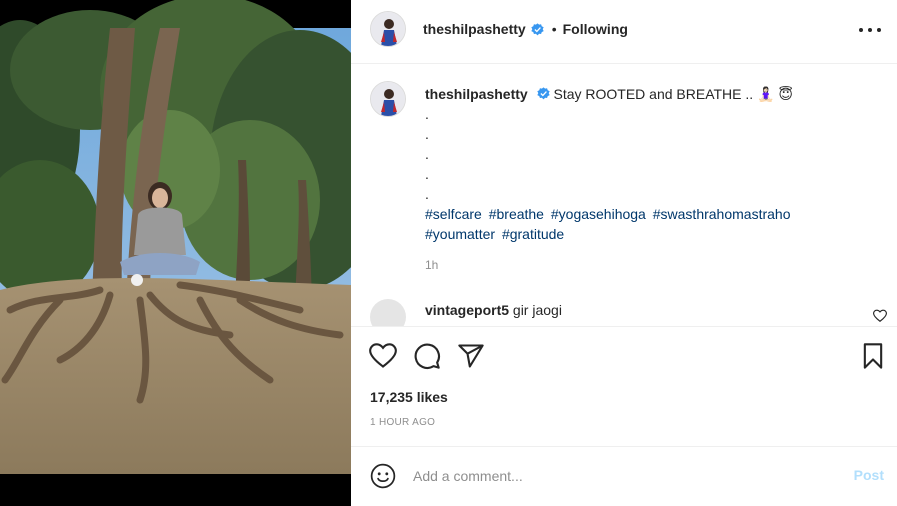  I want to click on following-button: Following, so click(595, 29).